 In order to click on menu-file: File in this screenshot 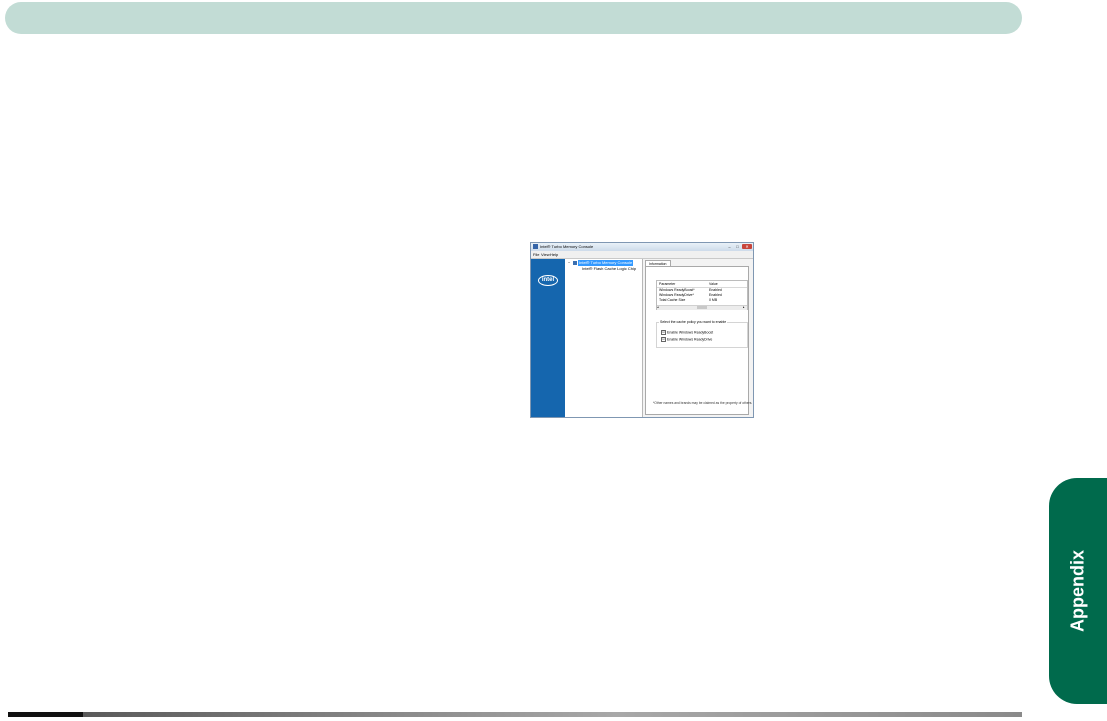, I will do `click(536, 254)`.